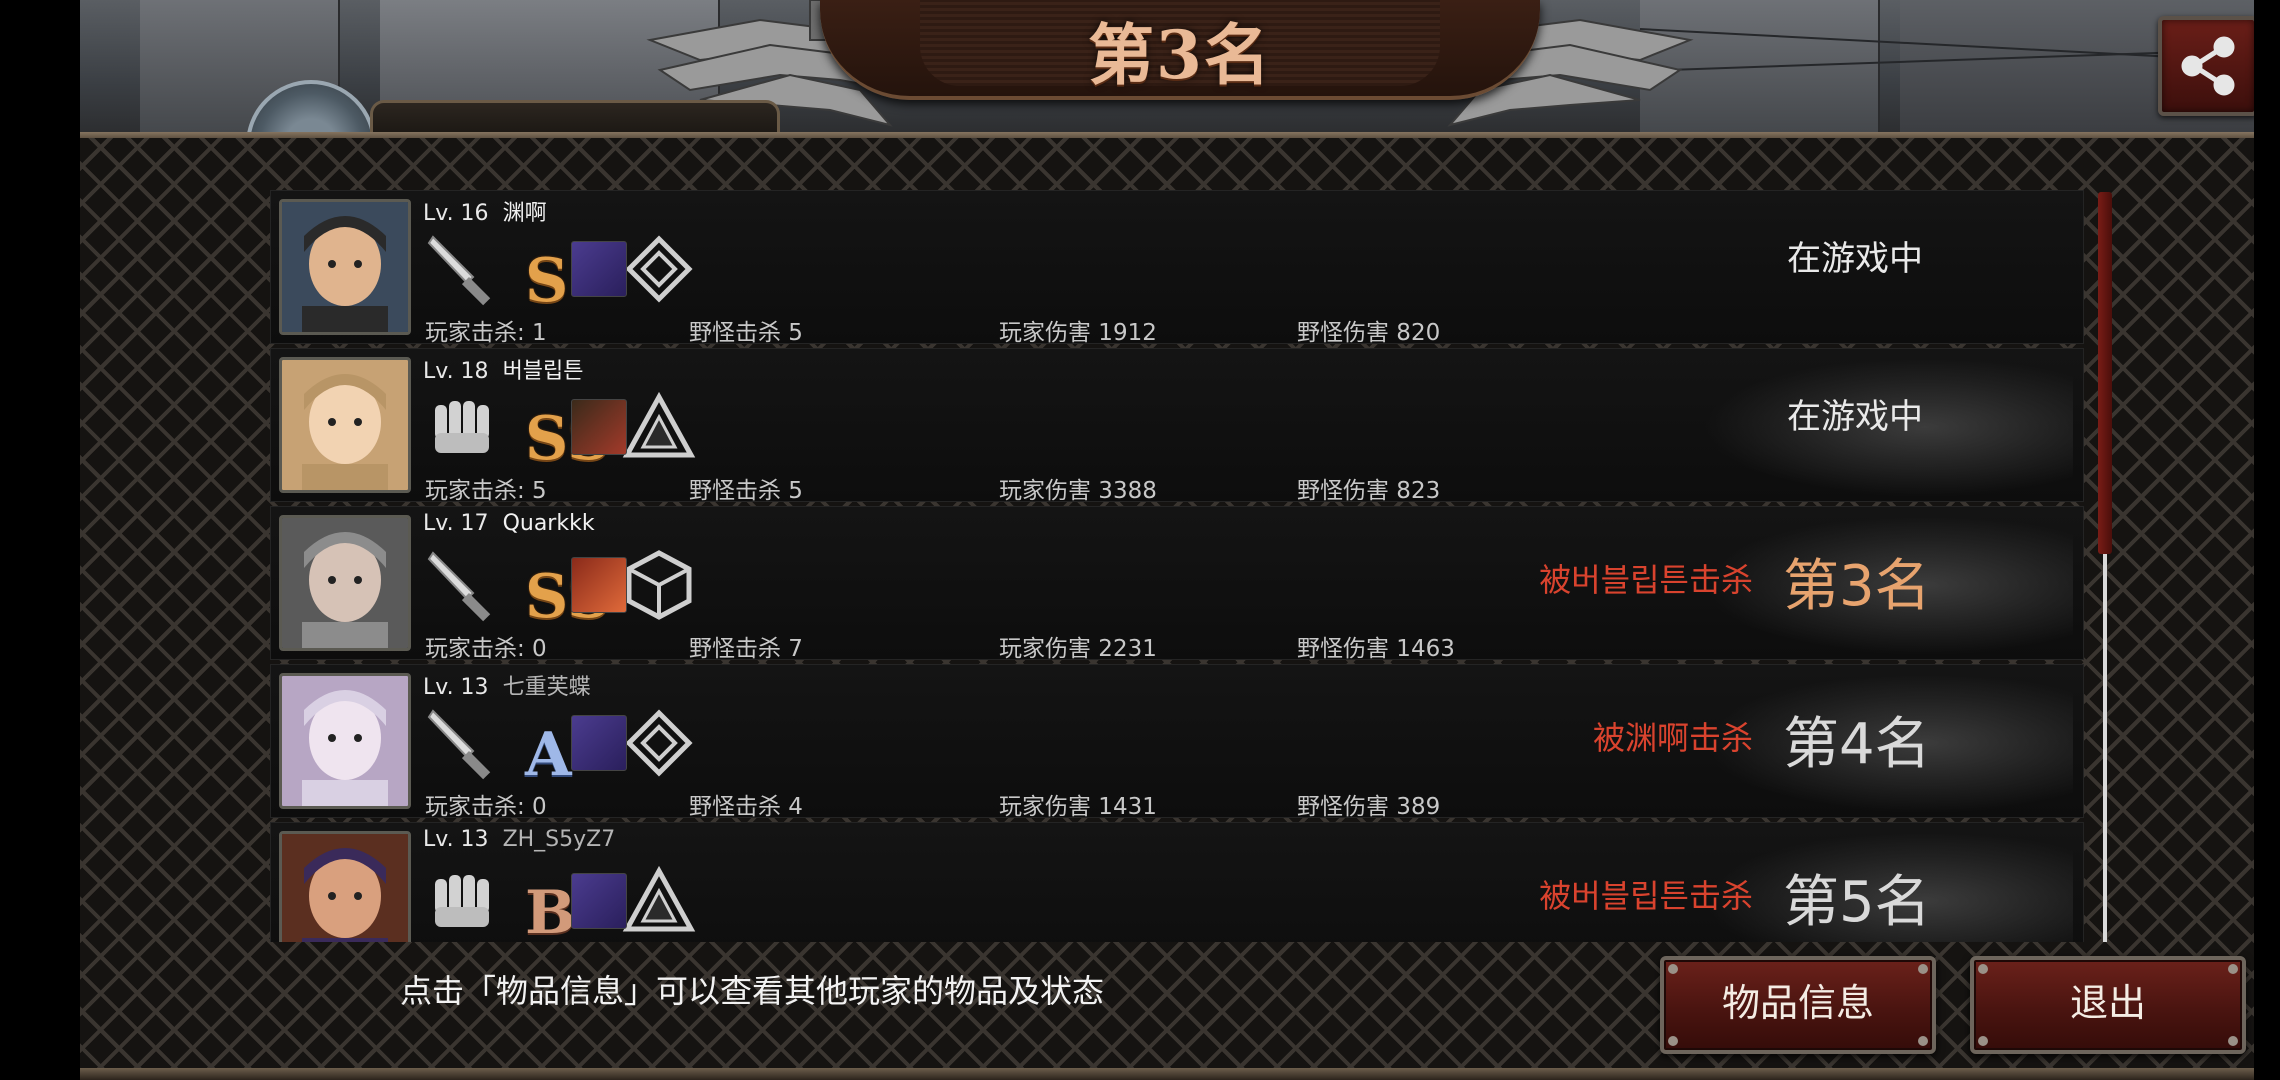  I want to click on monster-kills: 野怪击杀 7, so click(746, 649).